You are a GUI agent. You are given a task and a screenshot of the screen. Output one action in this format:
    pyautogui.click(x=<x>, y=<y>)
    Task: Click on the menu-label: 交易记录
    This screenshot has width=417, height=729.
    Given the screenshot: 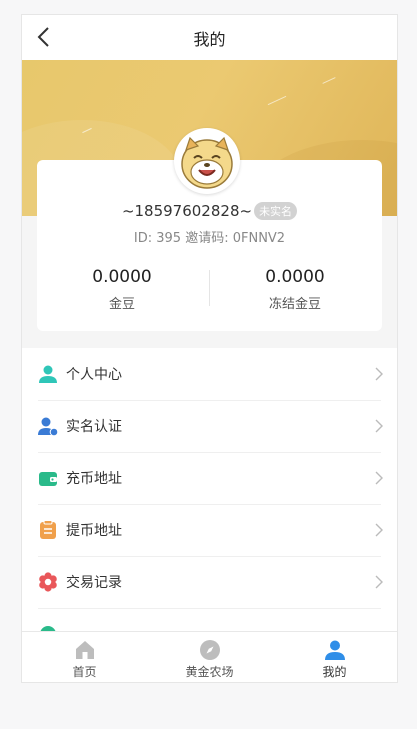 What is the action you would take?
    pyautogui.click(x=94, y=583)
    